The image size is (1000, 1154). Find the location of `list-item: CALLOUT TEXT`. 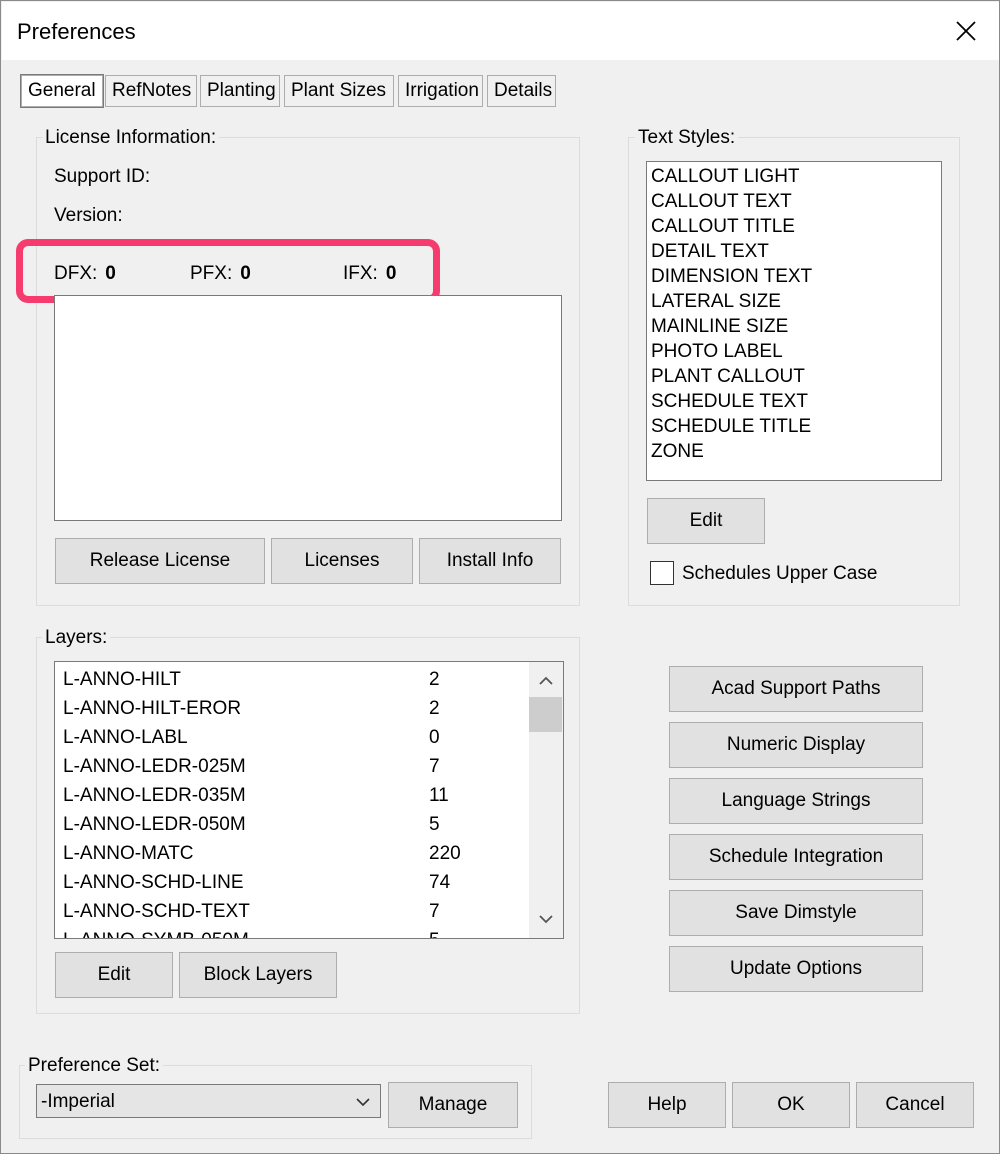

list-item: CALLOUT TEXT is located at coordinates (794, 201).